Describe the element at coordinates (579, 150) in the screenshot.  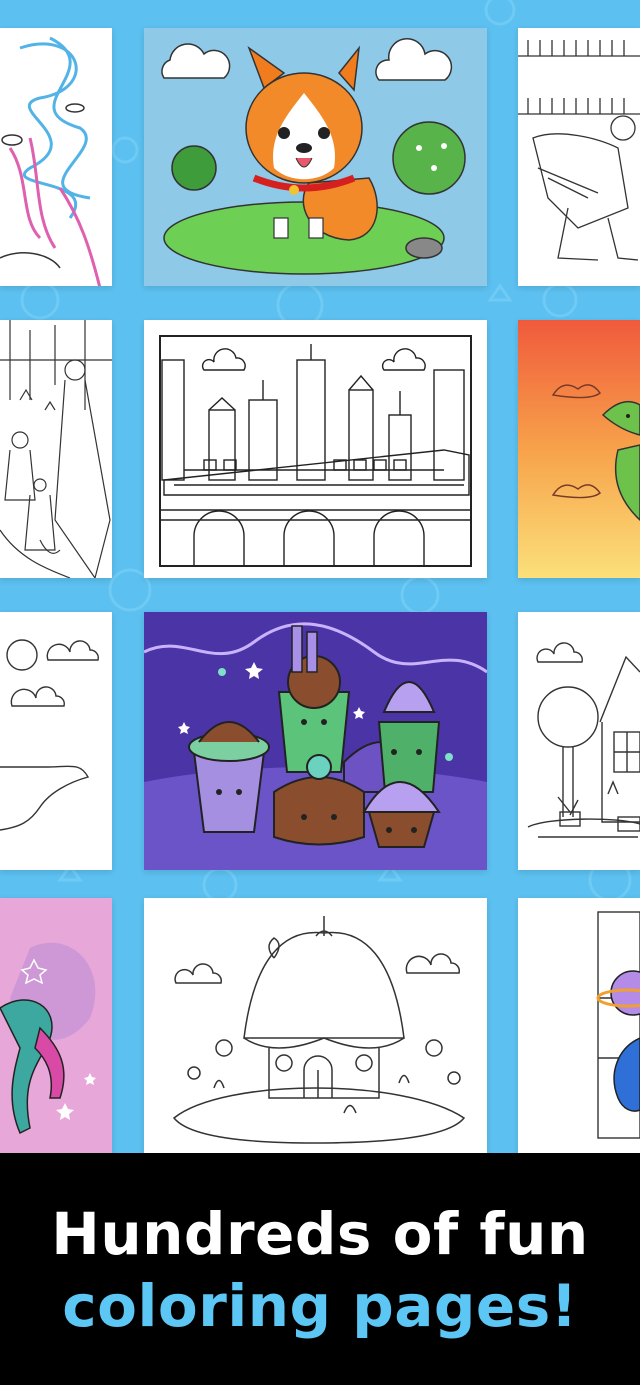
I see `hockey-player-artwork` at that location.